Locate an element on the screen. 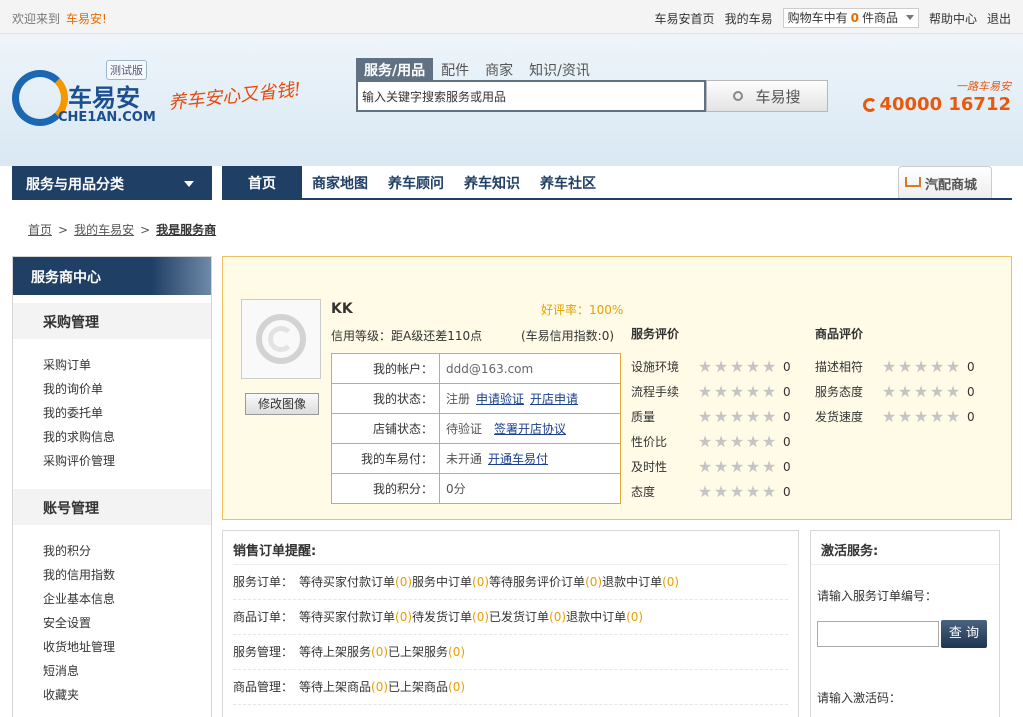 The height and width of the screenshot is (717, 1023). goods_eval-score: 0 is located at coordinates (971, 366).